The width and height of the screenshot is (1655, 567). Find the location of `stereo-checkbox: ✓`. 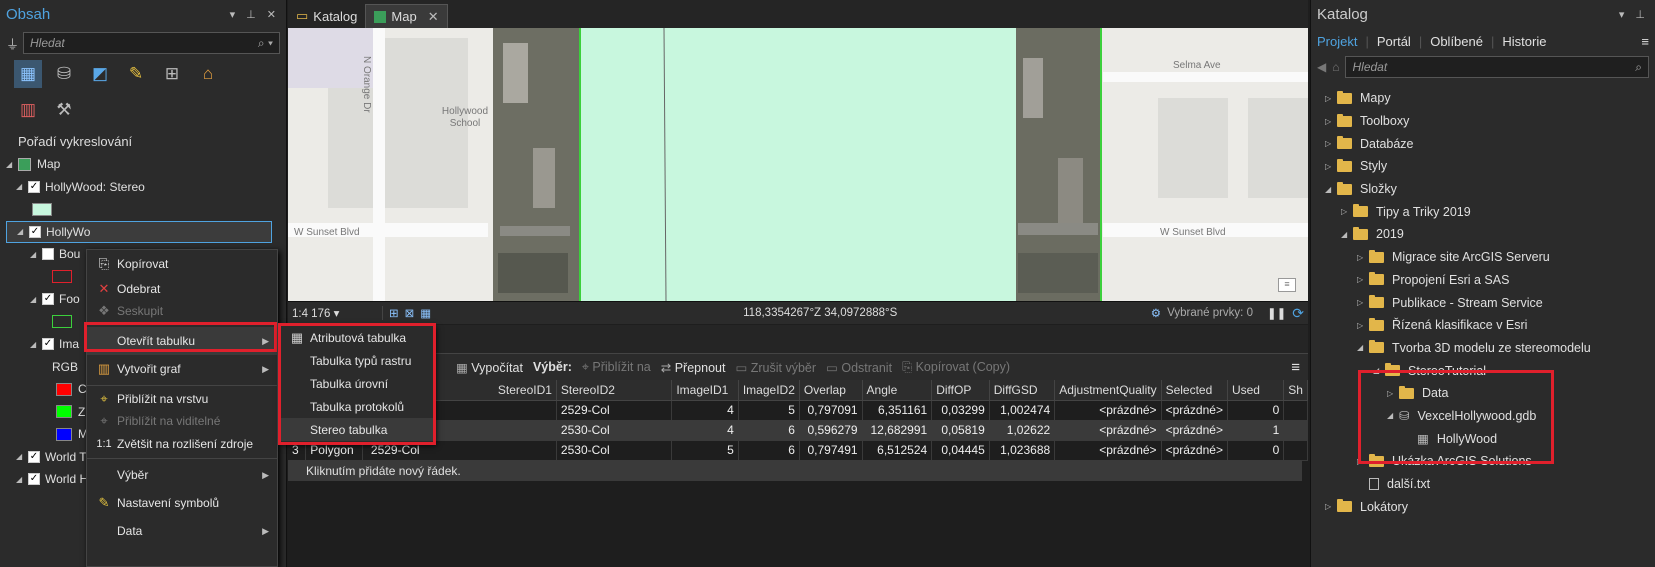

stereo-checkbox: ✓ is located at coordinates (34, 186).